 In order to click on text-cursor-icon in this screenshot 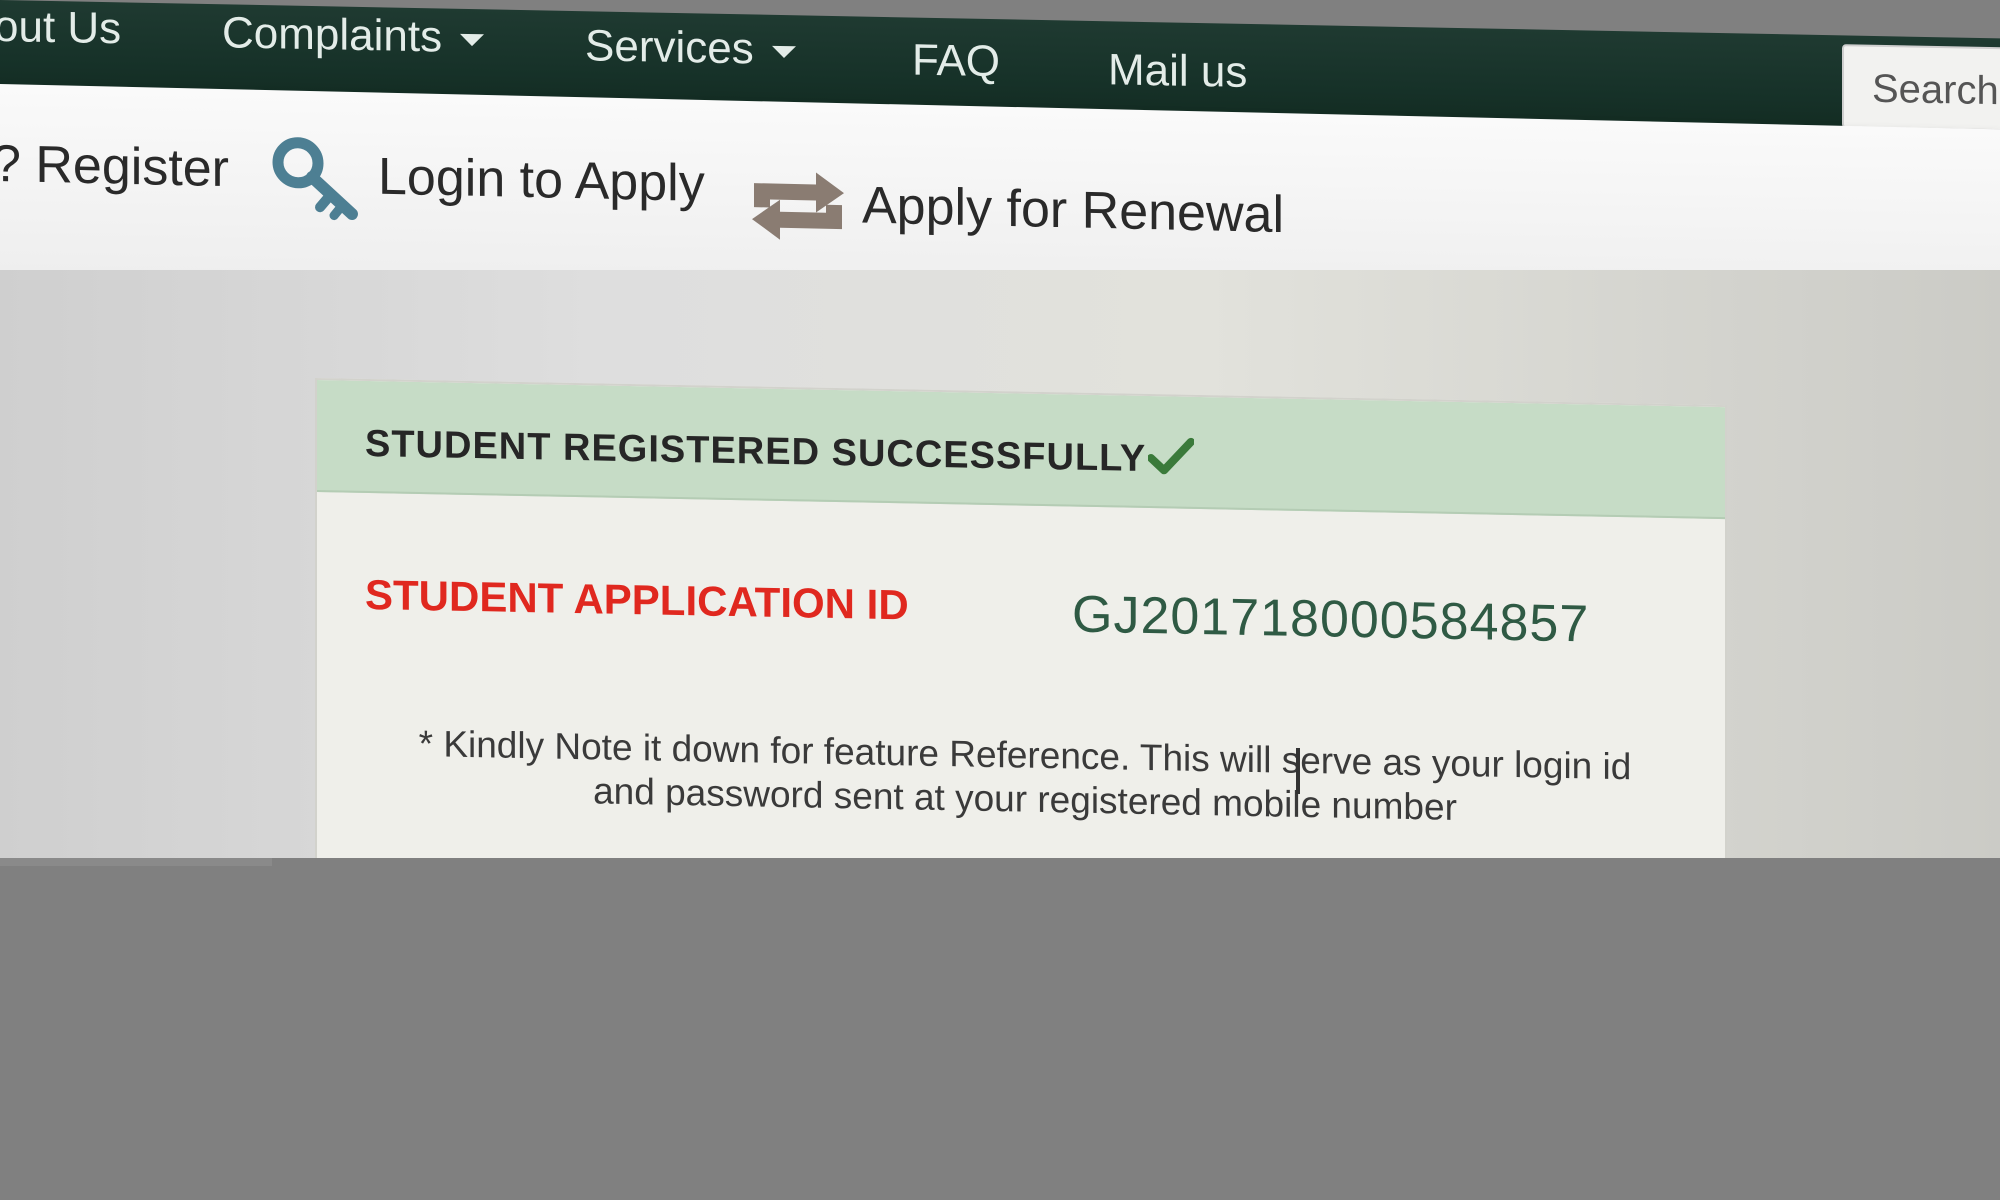, I will do `click(1298, 771)`.